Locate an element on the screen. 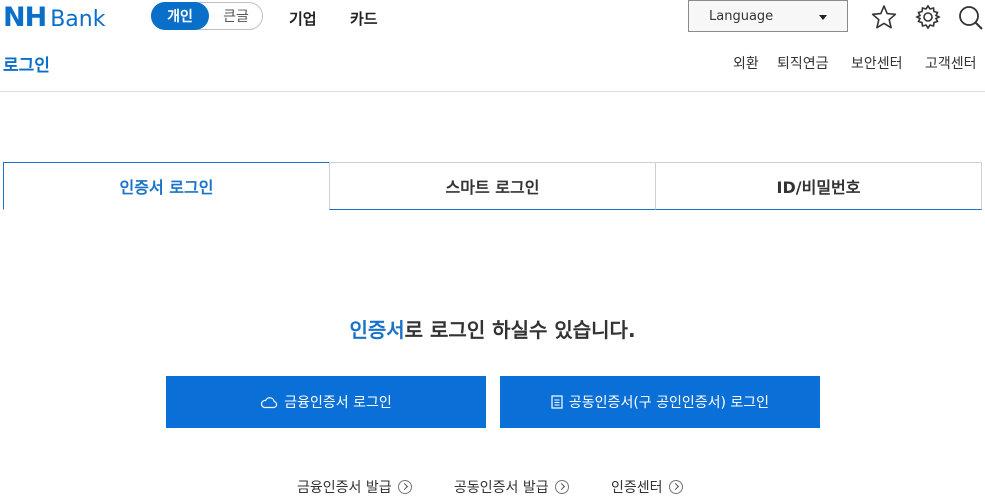 The height and width of the screenshot is (504, 985). nav-card: 카드 is located at coordinates (364, 18).